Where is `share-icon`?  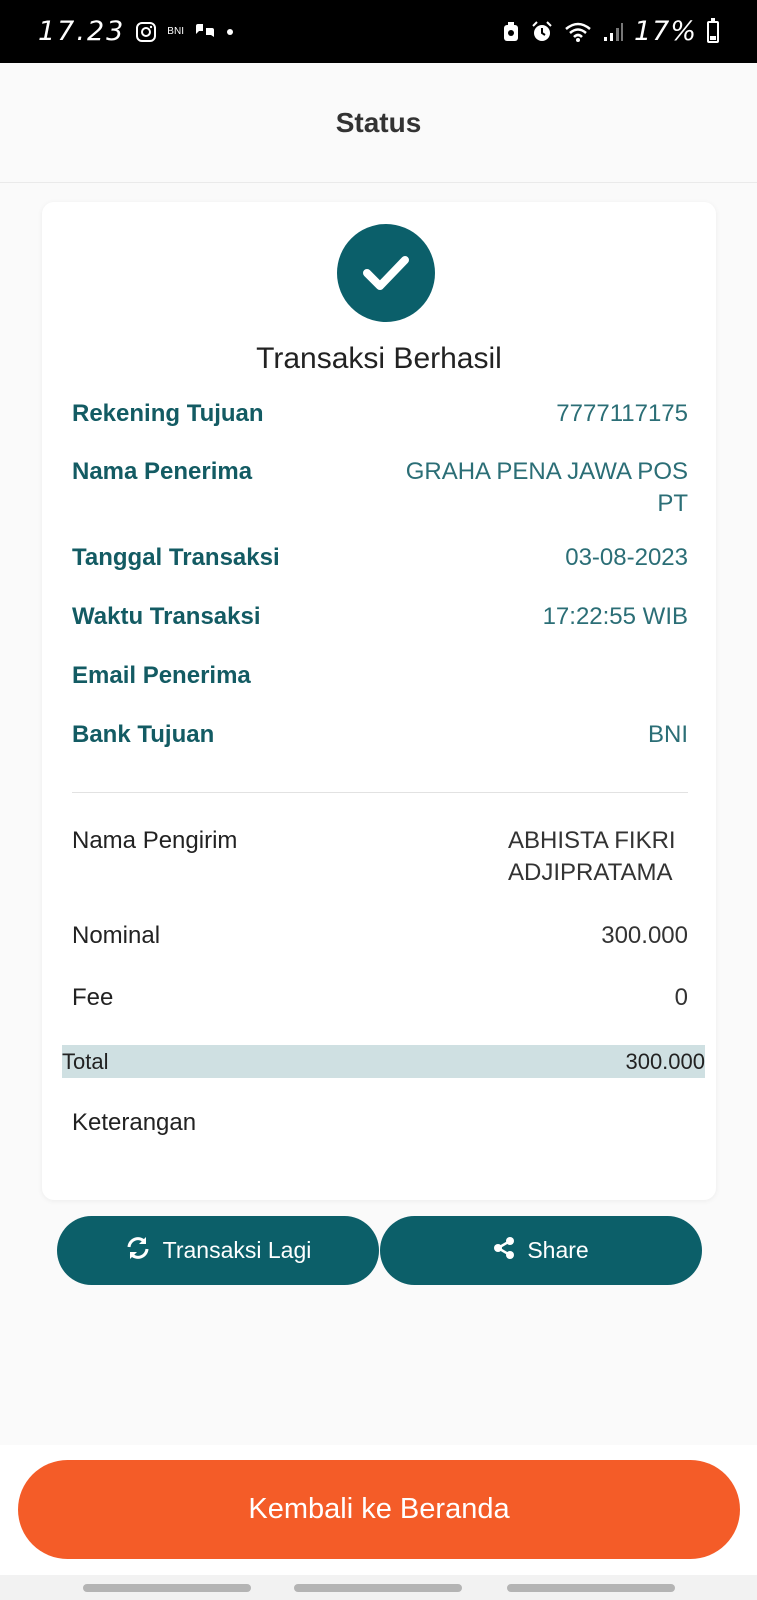 share-icon is located at coordinates (504, 1251).